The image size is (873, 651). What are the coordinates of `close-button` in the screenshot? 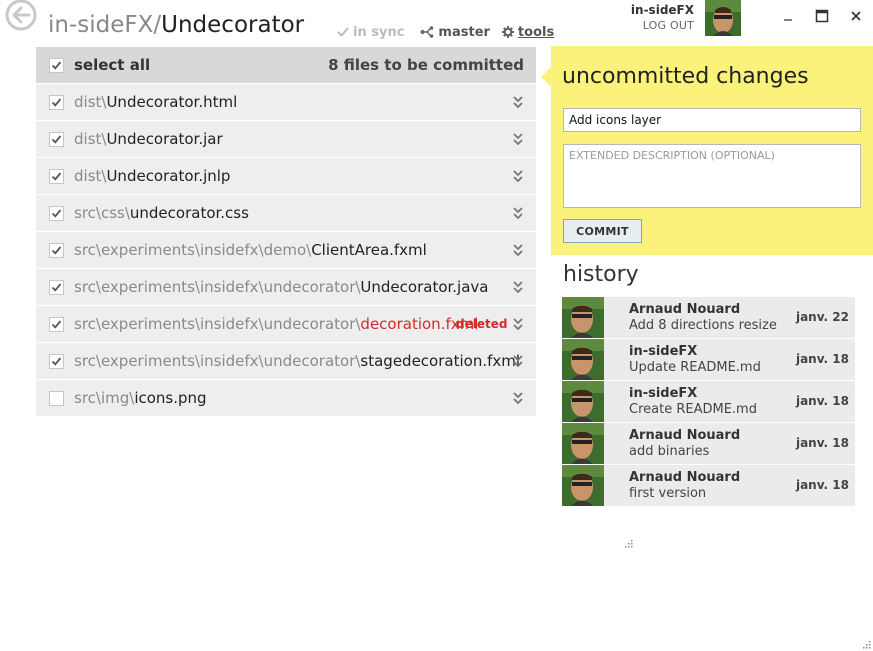 It's located at (856, 16).